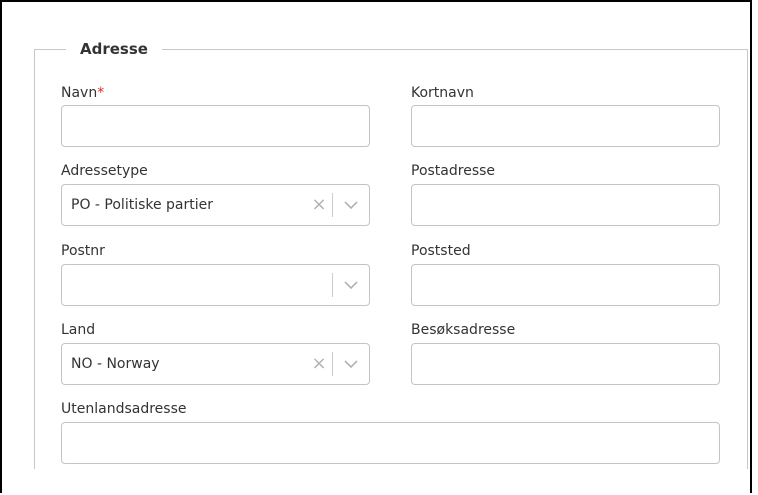  Describe the element at coordinates (115, 364) in the screenshot. I see `land-value: NO - Norway` at that location.